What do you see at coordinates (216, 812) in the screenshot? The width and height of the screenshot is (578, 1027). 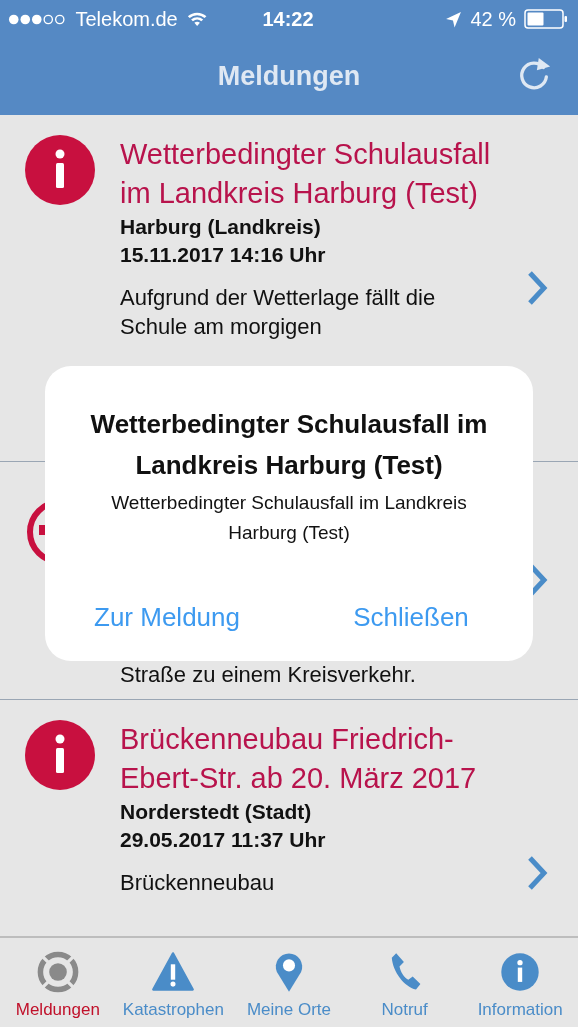 I see `message-region: Norderstedt (Stadt)` at bounding box center [216, 812].